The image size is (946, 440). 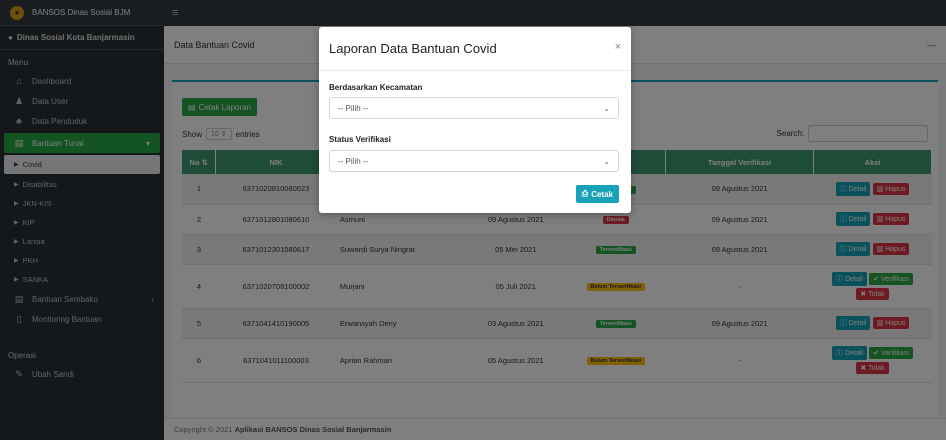 What do you see at coordinates (376, 87) in the screenshot?
I see `kecamatan-label: Berdasarkan Kecamatan` at bounding box center [376, 87].